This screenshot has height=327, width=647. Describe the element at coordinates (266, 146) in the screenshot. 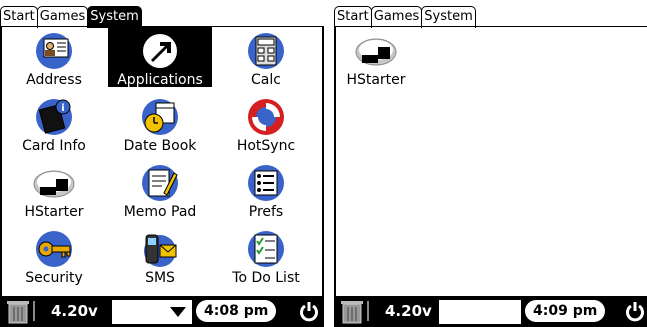

I see `app-label: HotSync` at that location.